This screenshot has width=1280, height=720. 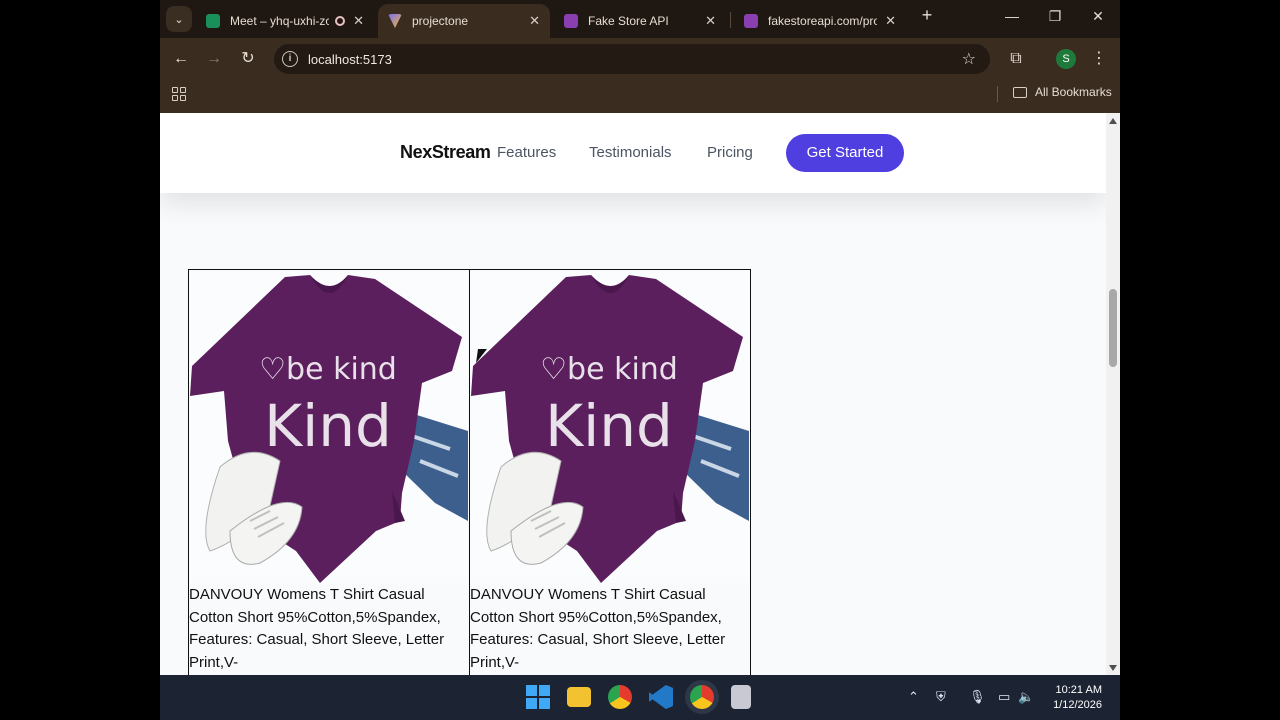 What do you see at coordinates (1113, 121) in the screenshot?
I see `scroll-up-icon` at bounding box center [1113, 121].